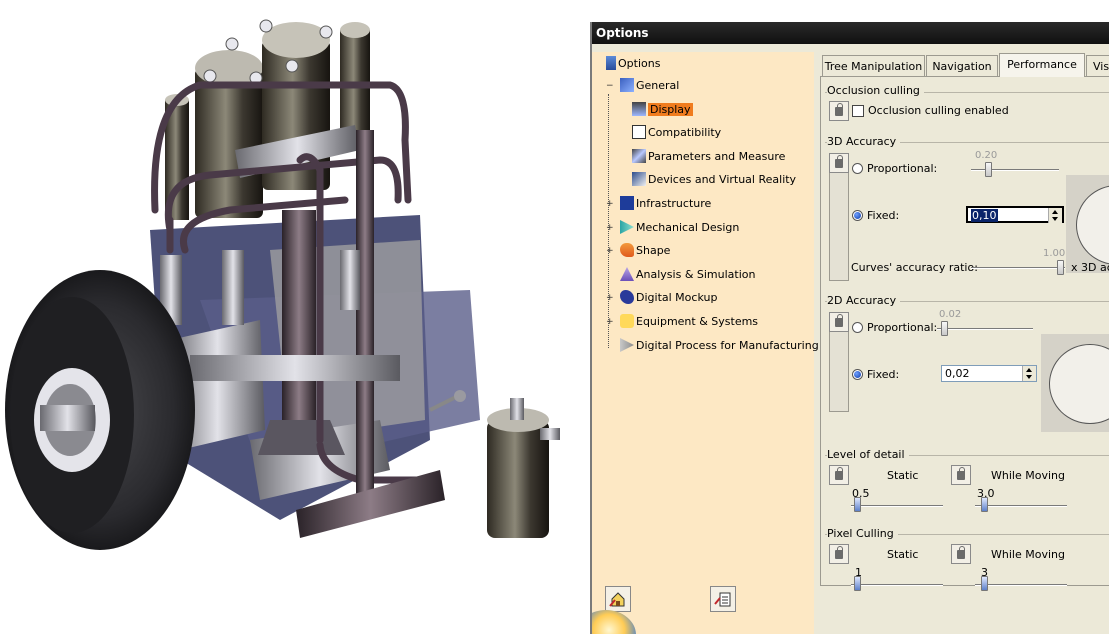 This screenshot has width=1109, height=634. I want to click on accuracy-3d-lock-button, so click(839, 163).